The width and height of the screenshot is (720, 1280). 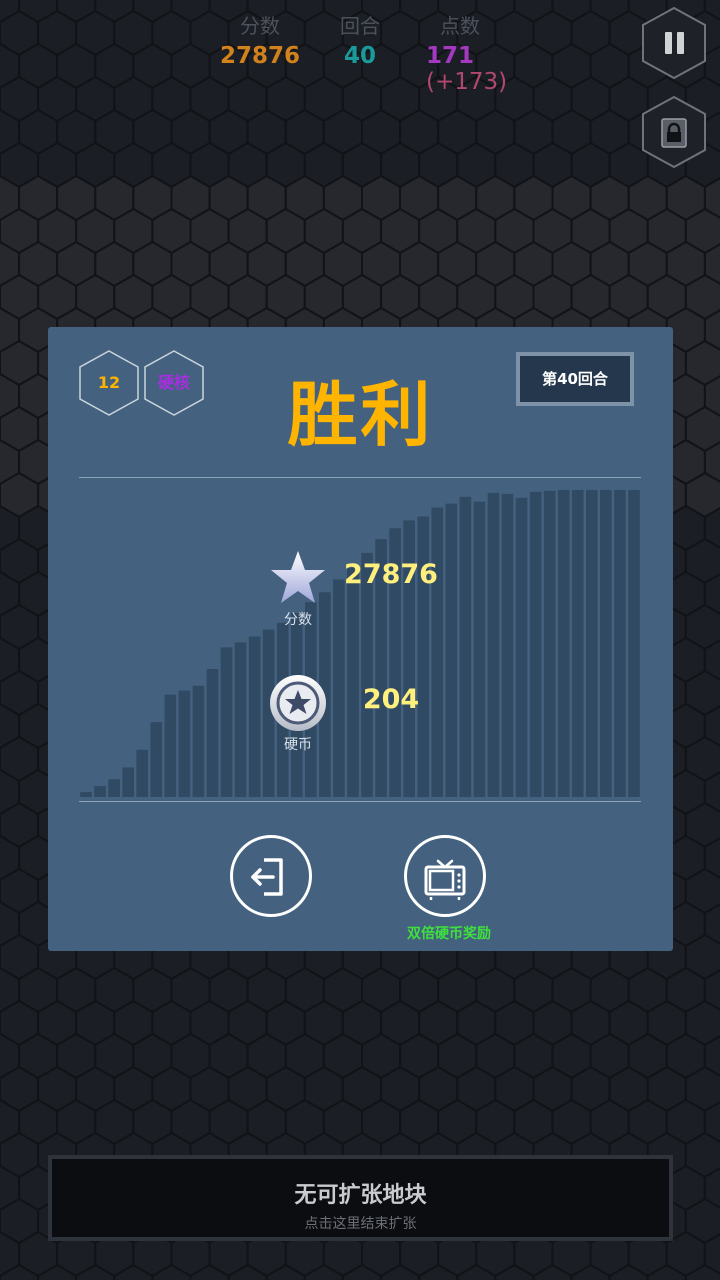 What do you see at coordinates (450, 56) in the screenshot?
I see `points-value: 171` at bounding box center [450, 56].